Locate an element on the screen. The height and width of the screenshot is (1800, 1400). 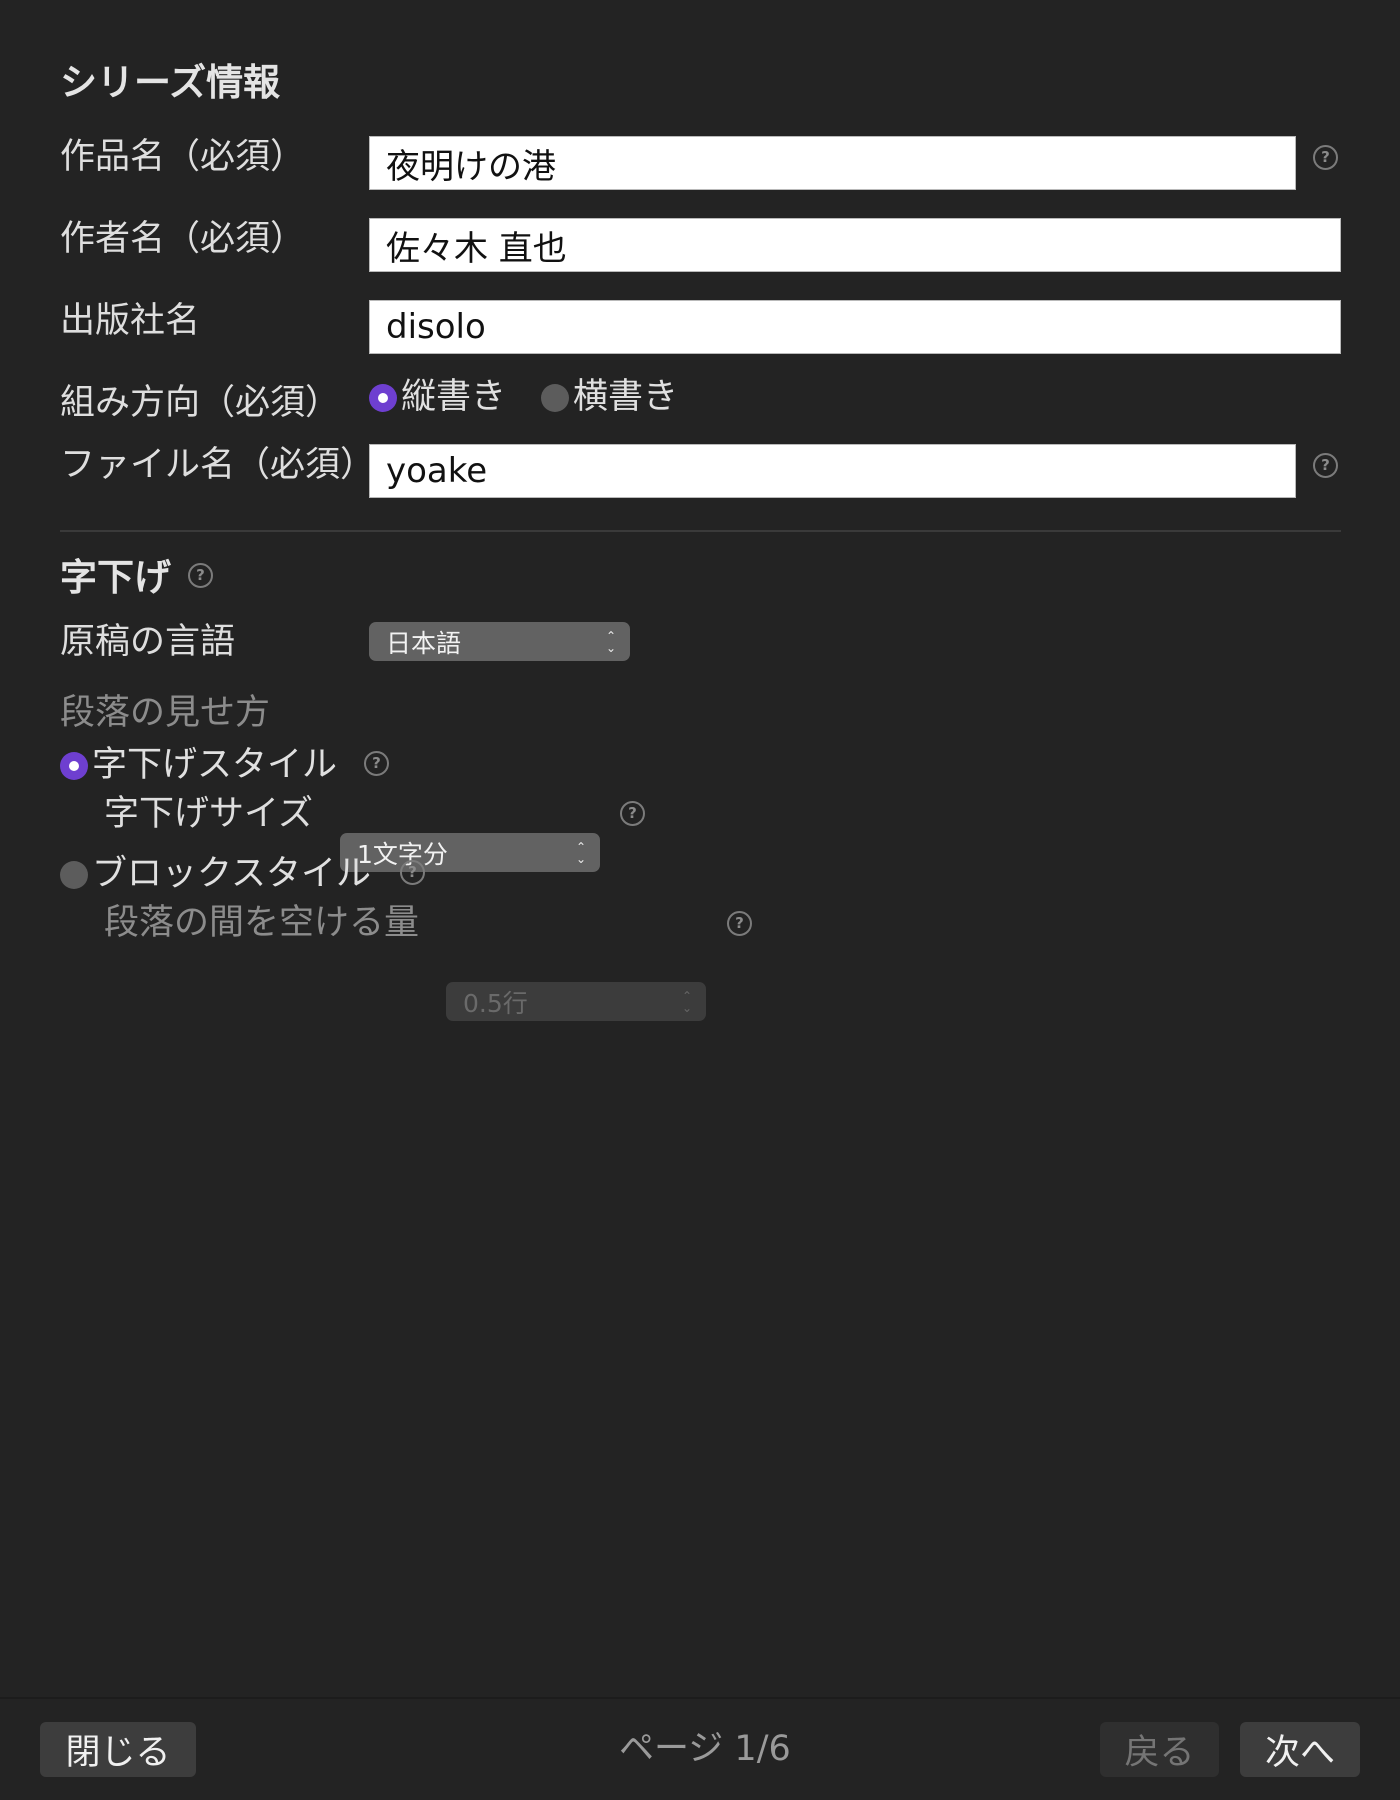
series-info-heading: シリーズ情報 is located at coordinates (170, 82).